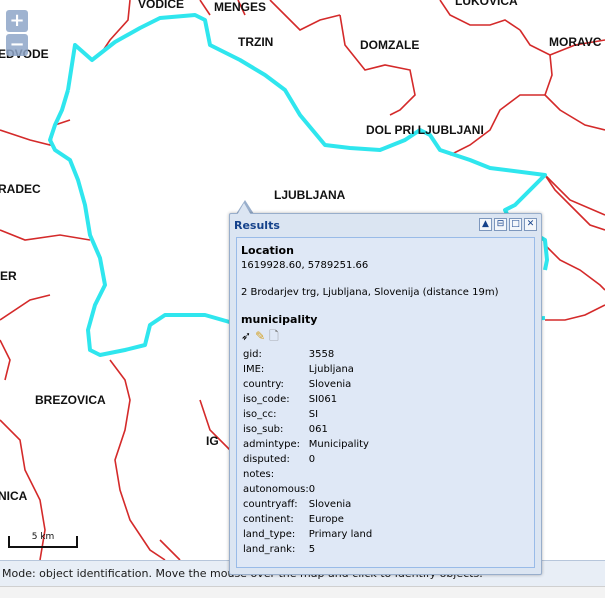 The image size is (605, 601). I want to click on attribute-row: iso_code: SI061, so click(307, 399).